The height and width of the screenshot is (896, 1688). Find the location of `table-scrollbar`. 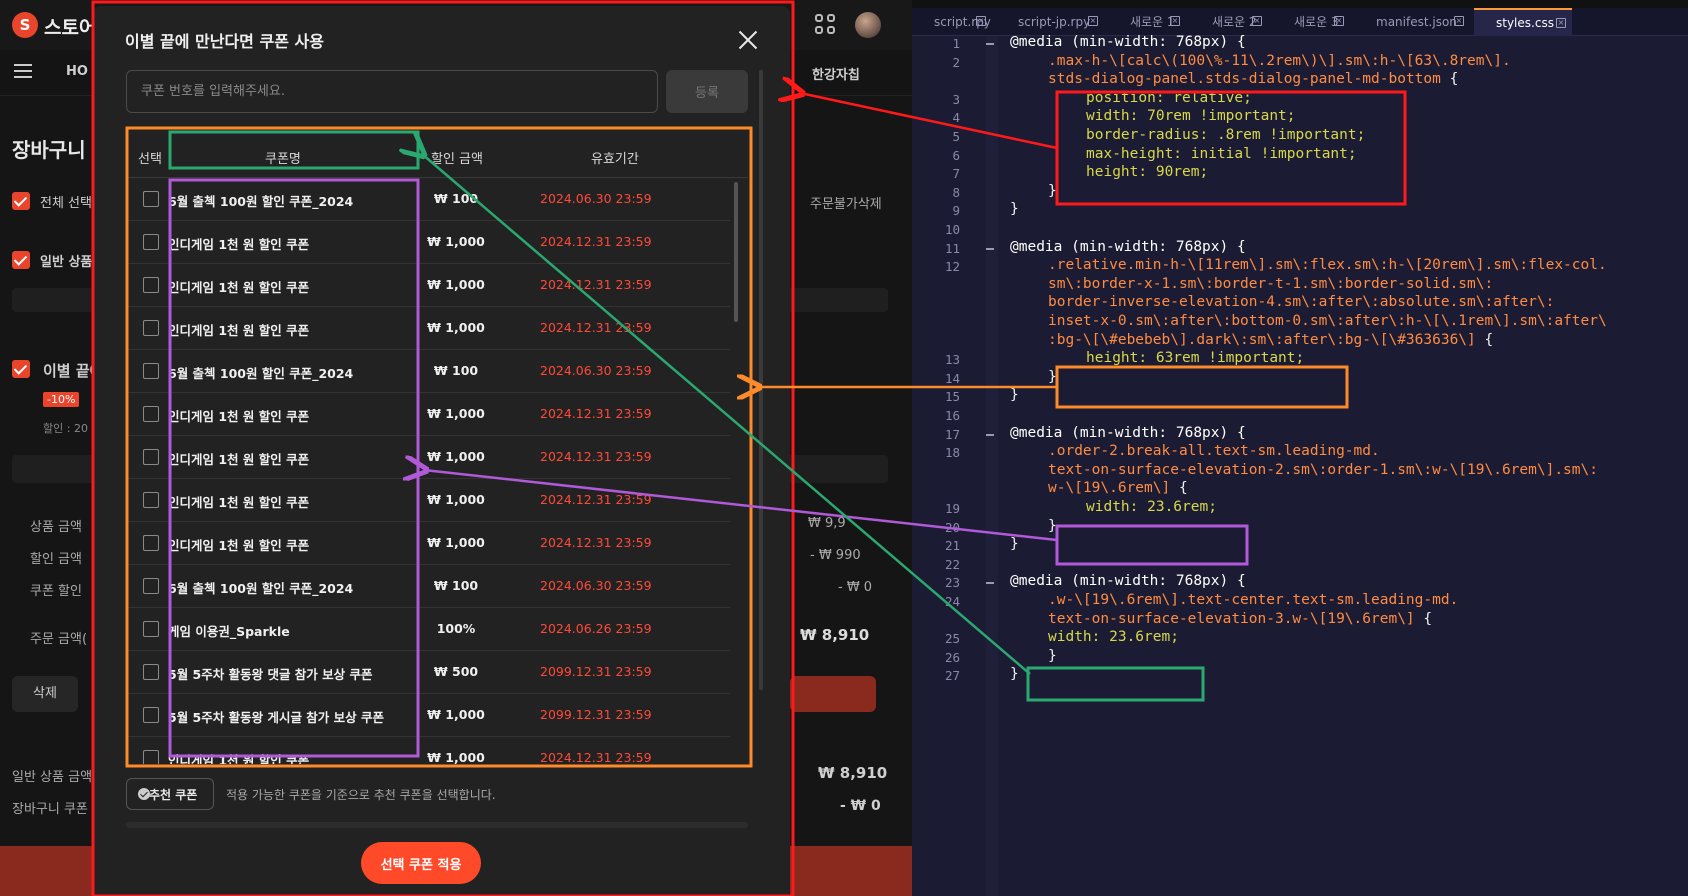

table-scrollbar is located at coordinates (737, 471).